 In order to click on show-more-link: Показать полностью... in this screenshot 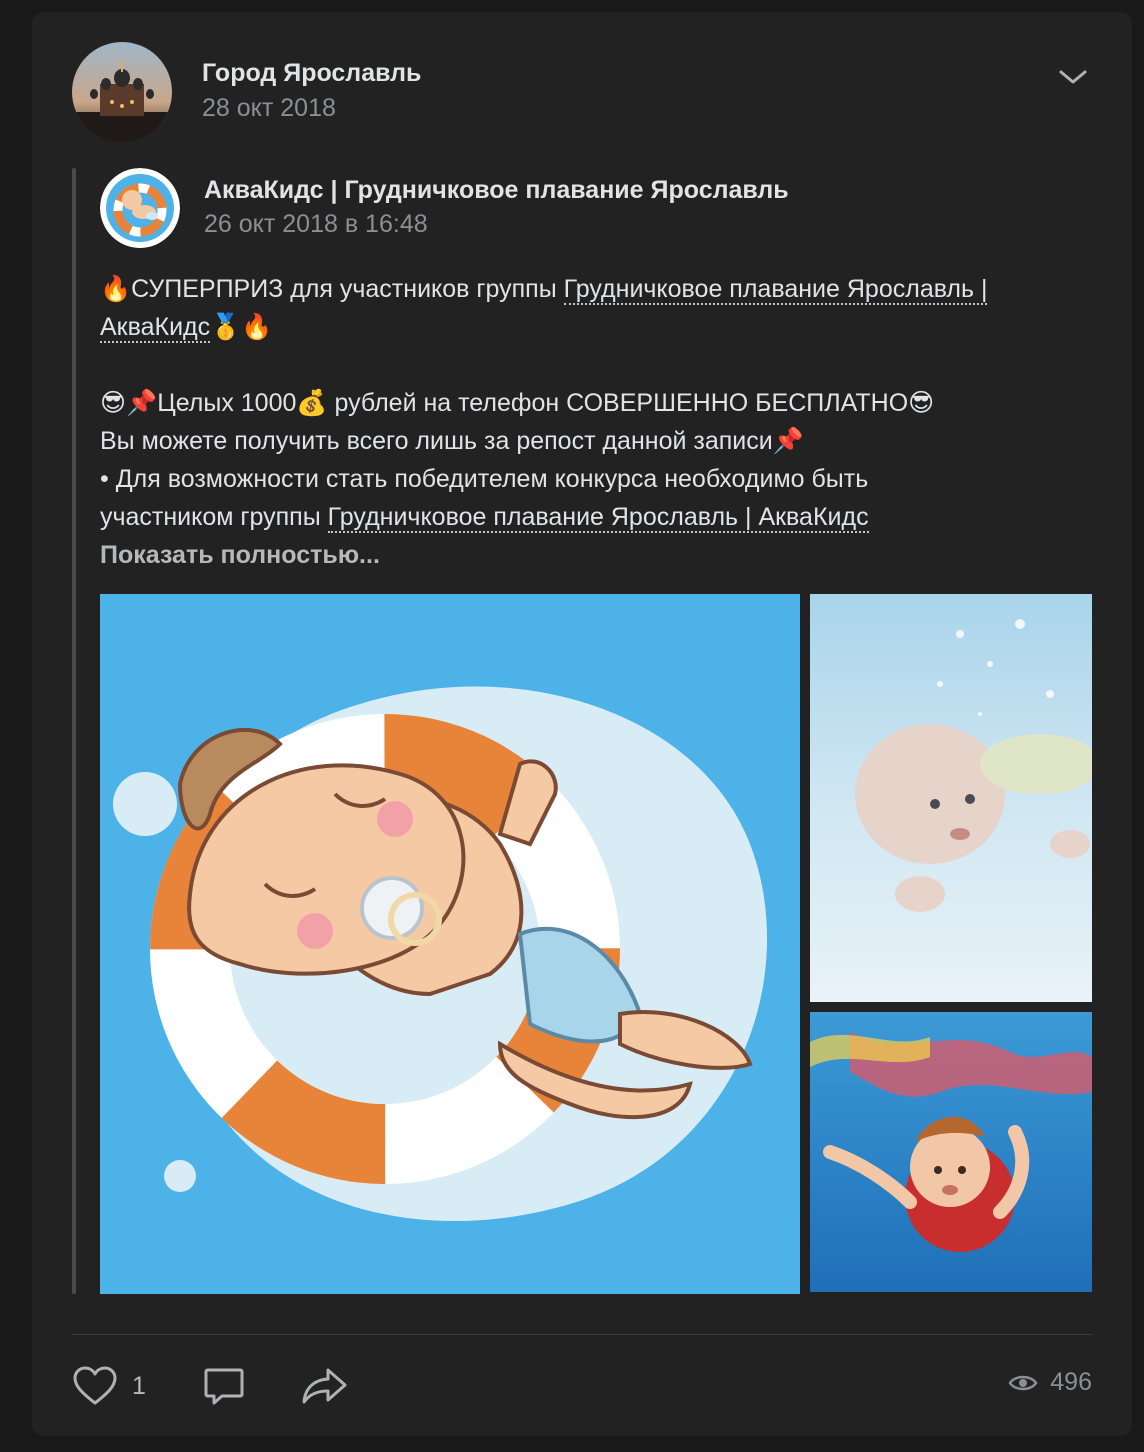, I will do `click(600, 555)`.